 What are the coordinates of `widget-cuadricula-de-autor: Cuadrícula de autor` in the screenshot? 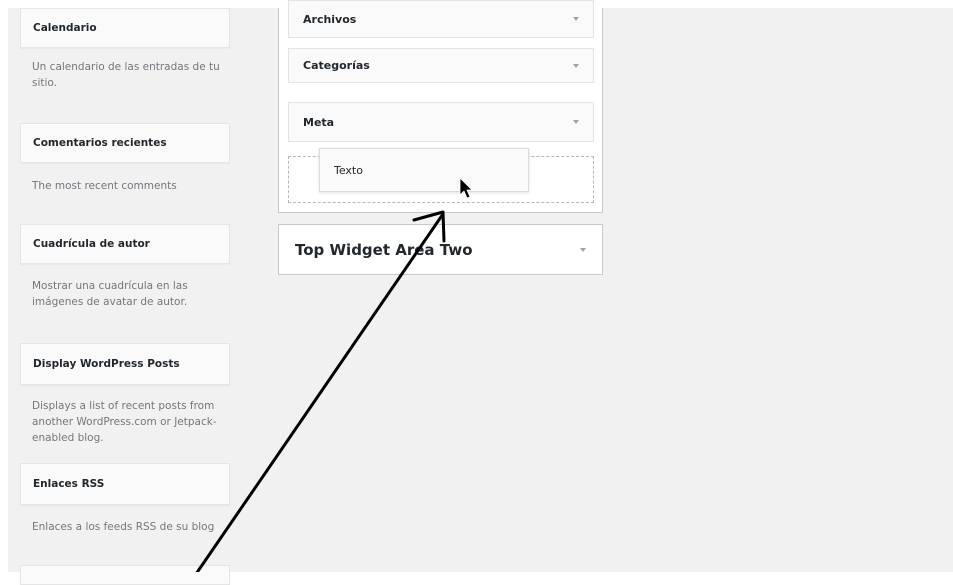 It's located at (125, 244).